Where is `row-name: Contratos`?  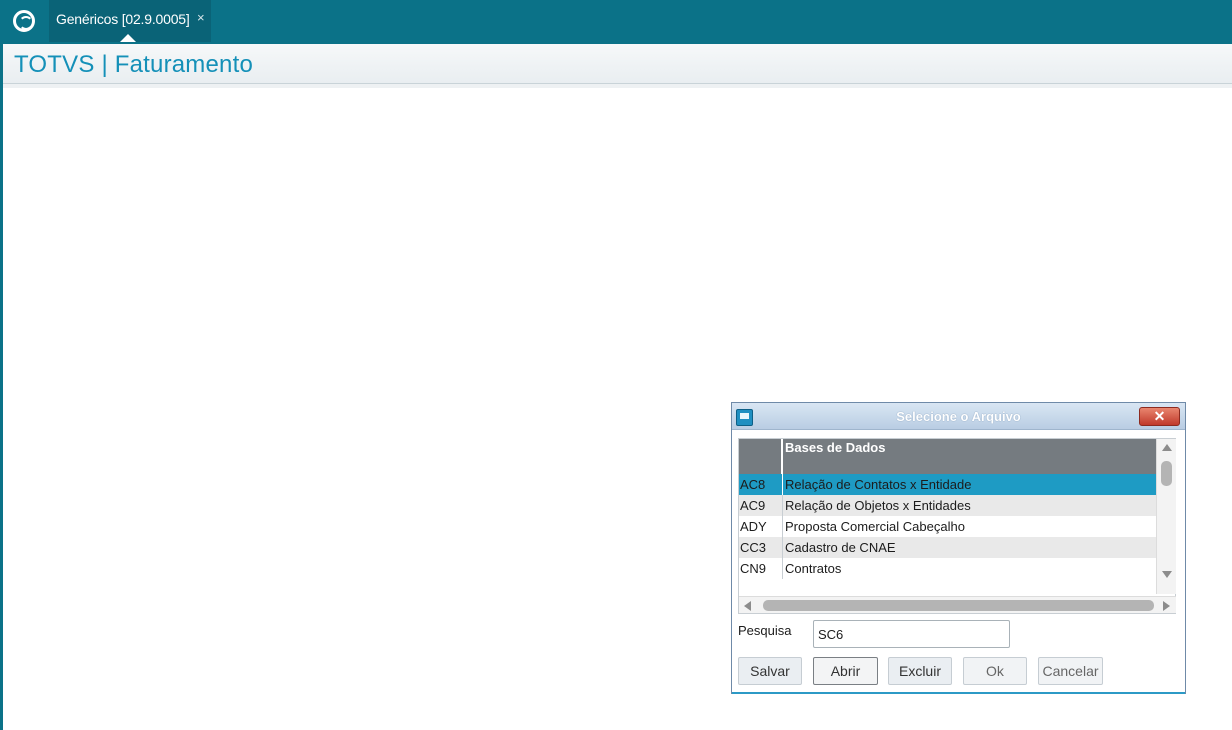 row-name: Contratos is located at coordinates (813, 568).